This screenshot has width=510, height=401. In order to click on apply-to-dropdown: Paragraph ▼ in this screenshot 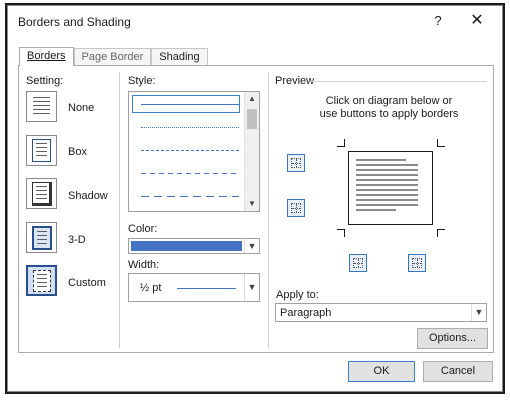, I will do `click(381, 312)`.